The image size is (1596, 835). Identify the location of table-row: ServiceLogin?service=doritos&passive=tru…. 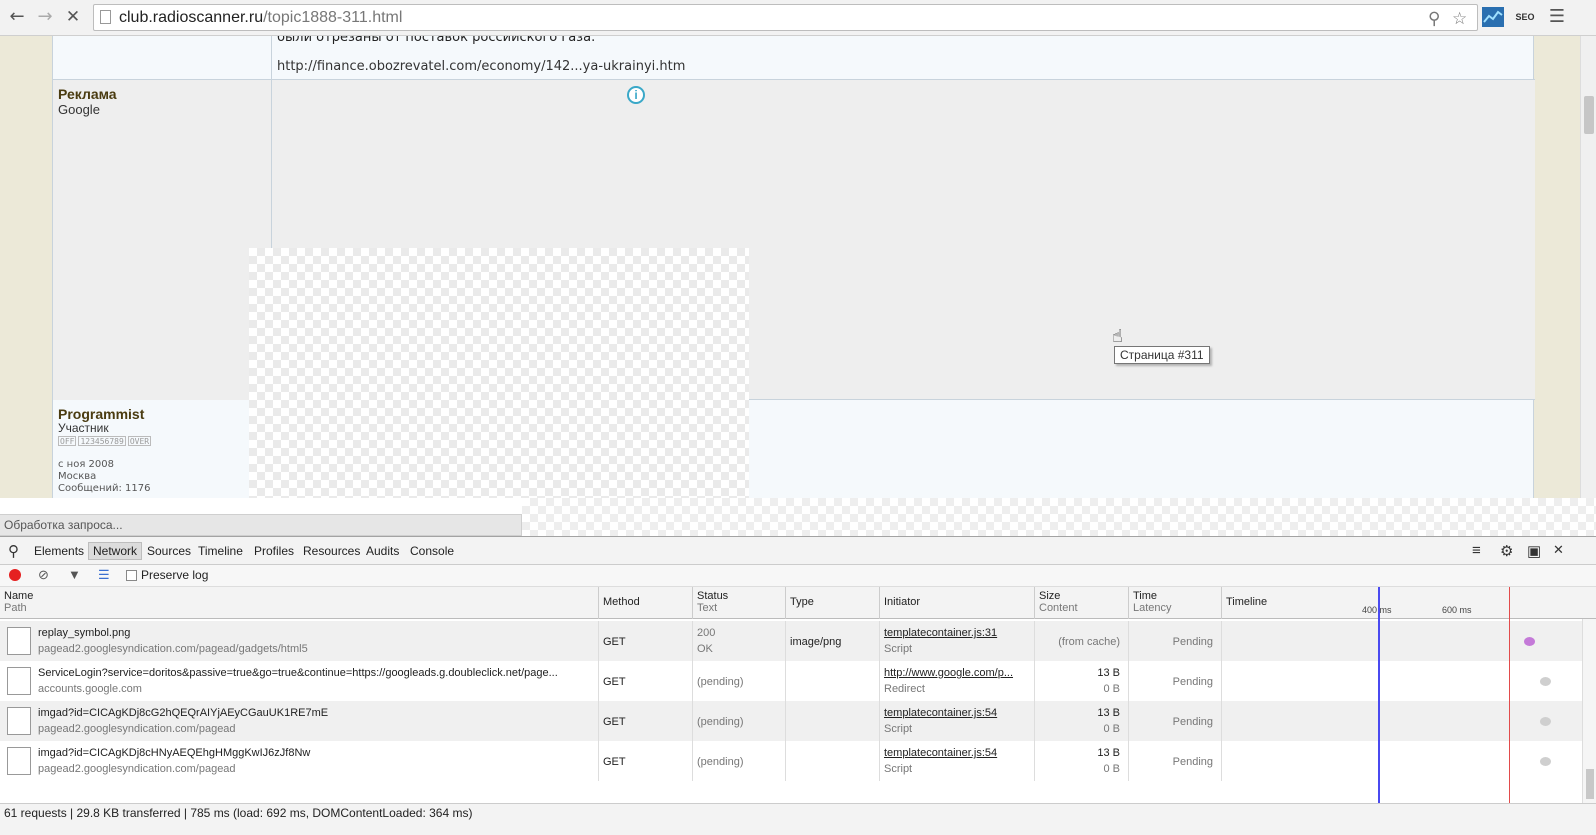
(798, 681).